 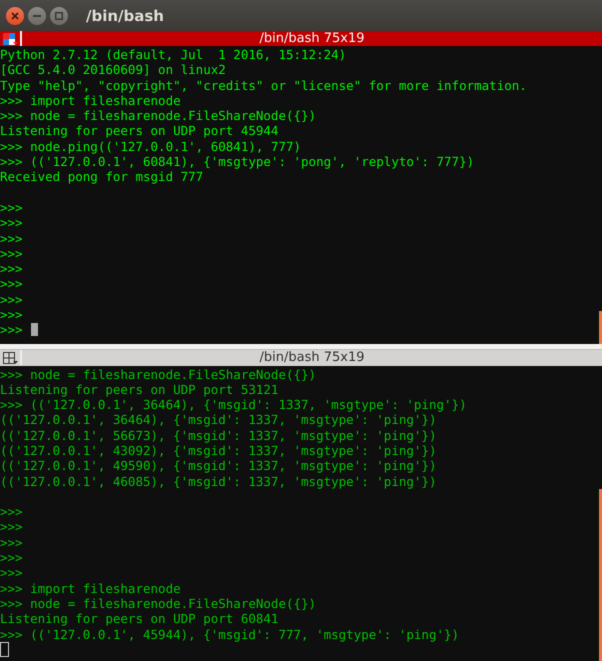 I want to click on maximize-icon, so click(x=59, y=16).